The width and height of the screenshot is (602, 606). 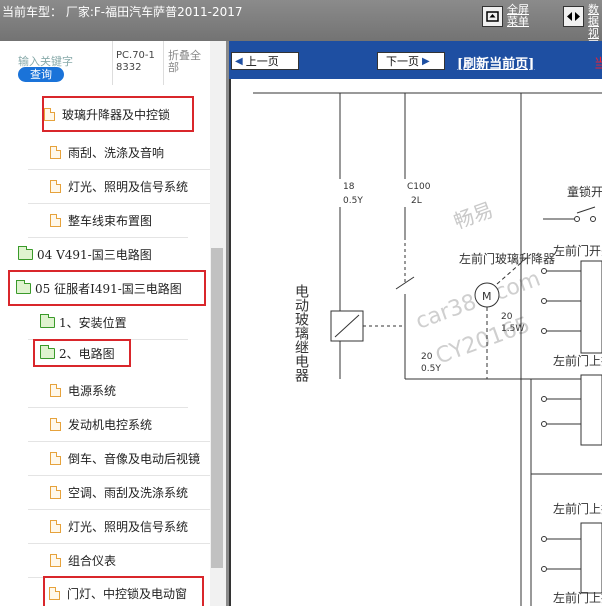 I want to click on arrow-left-icon: ◀, so click(x=239, y=61).